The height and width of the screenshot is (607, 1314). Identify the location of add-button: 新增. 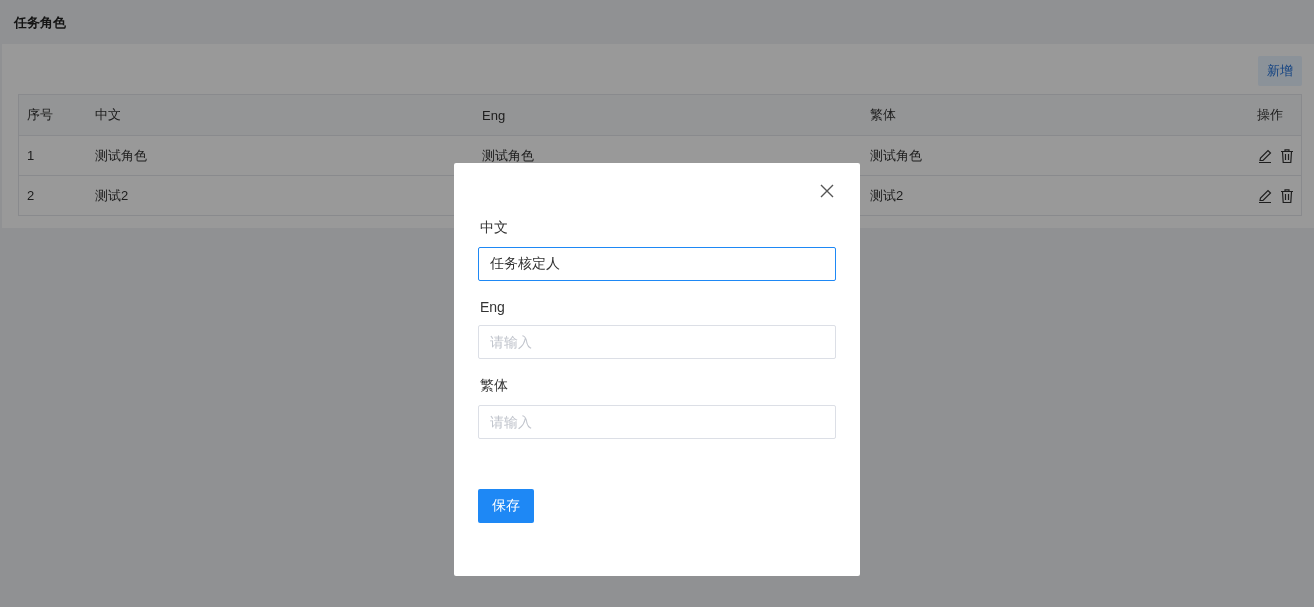
(1280, 71).